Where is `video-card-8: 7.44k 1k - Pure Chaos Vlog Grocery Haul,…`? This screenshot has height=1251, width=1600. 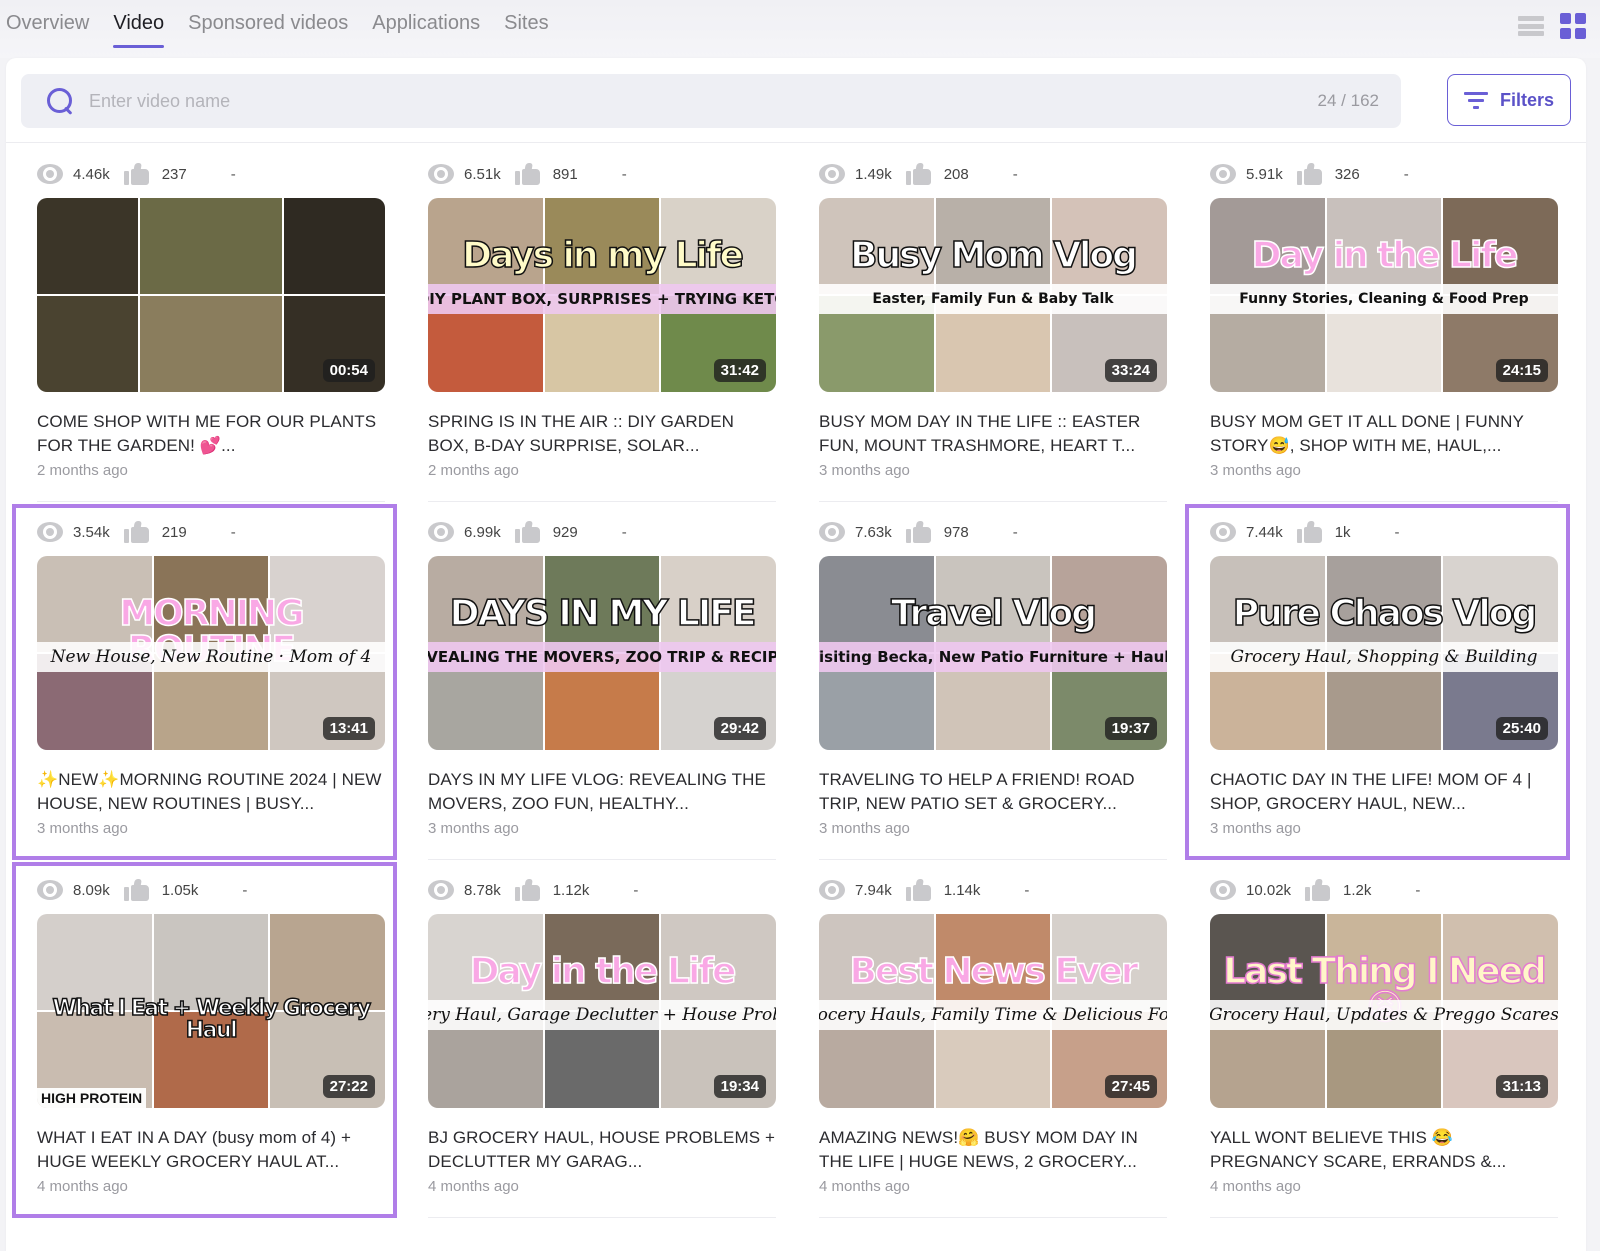
video-card-8: 7.44k 1k - Pure Chaos Vlog Grocery Haul,… is located at coordinates (1374, 681).